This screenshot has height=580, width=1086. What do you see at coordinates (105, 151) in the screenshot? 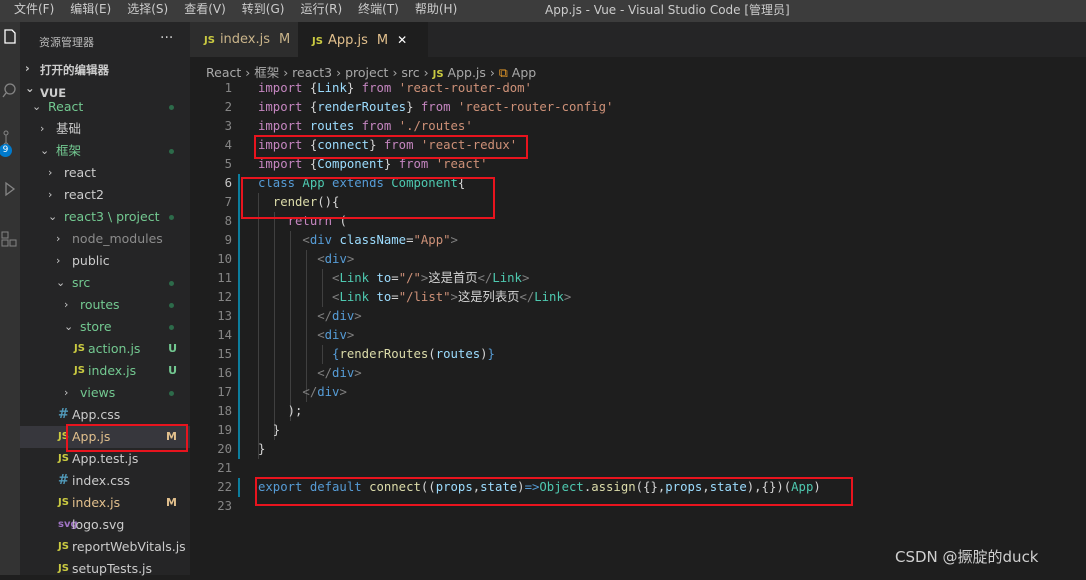
I see `tree-folder: ⌄ 框架` at bounding box center [105, 151].